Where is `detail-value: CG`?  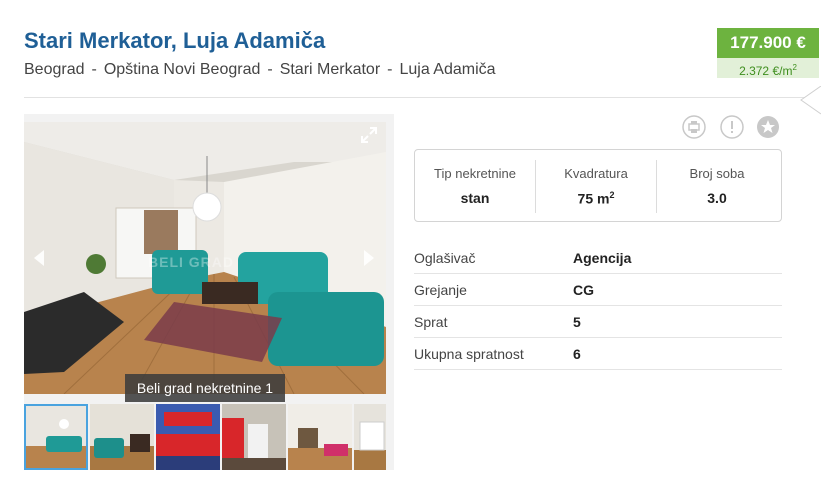
detail-value: CG is located at coordinates (583, 290).